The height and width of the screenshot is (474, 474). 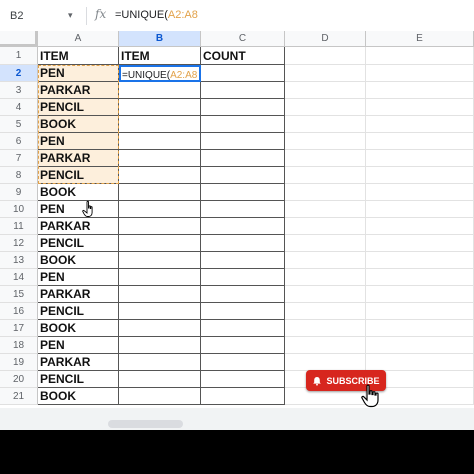 I want to click on cell-e1, so click(x=420, y=56).